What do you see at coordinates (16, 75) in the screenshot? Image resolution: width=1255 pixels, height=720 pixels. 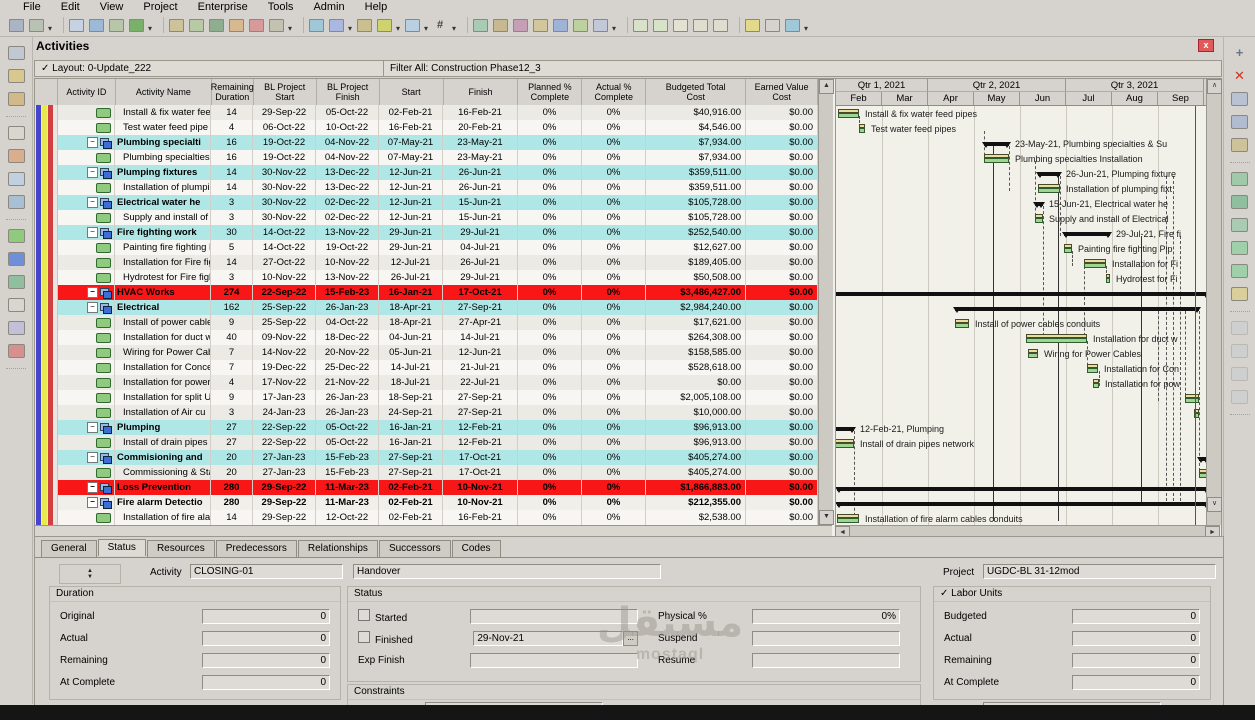 I see `open-project-icon` at bounding box center [16, 75].